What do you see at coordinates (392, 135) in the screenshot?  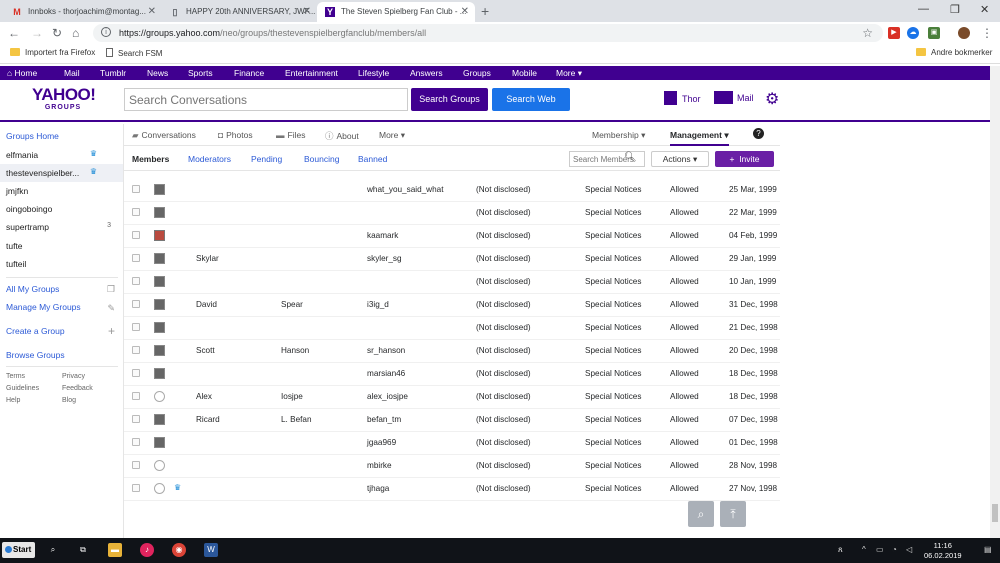 I see `tab-more: More ▾` at bounding box center [392, 135].